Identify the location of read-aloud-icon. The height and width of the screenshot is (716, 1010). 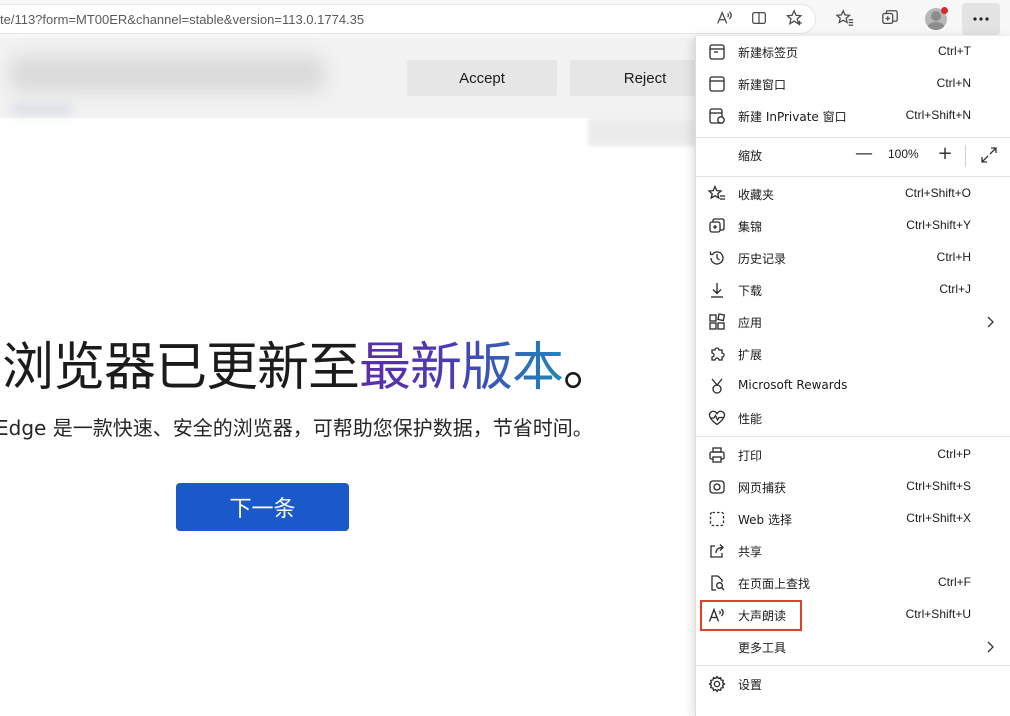
(724, 18).